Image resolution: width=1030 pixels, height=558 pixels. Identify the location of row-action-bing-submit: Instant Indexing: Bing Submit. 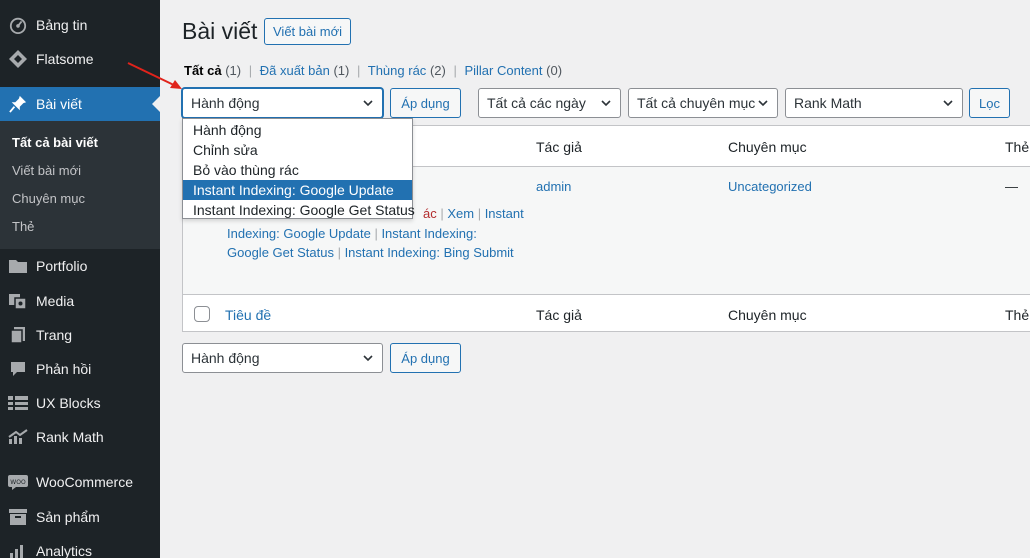
(429, 252).